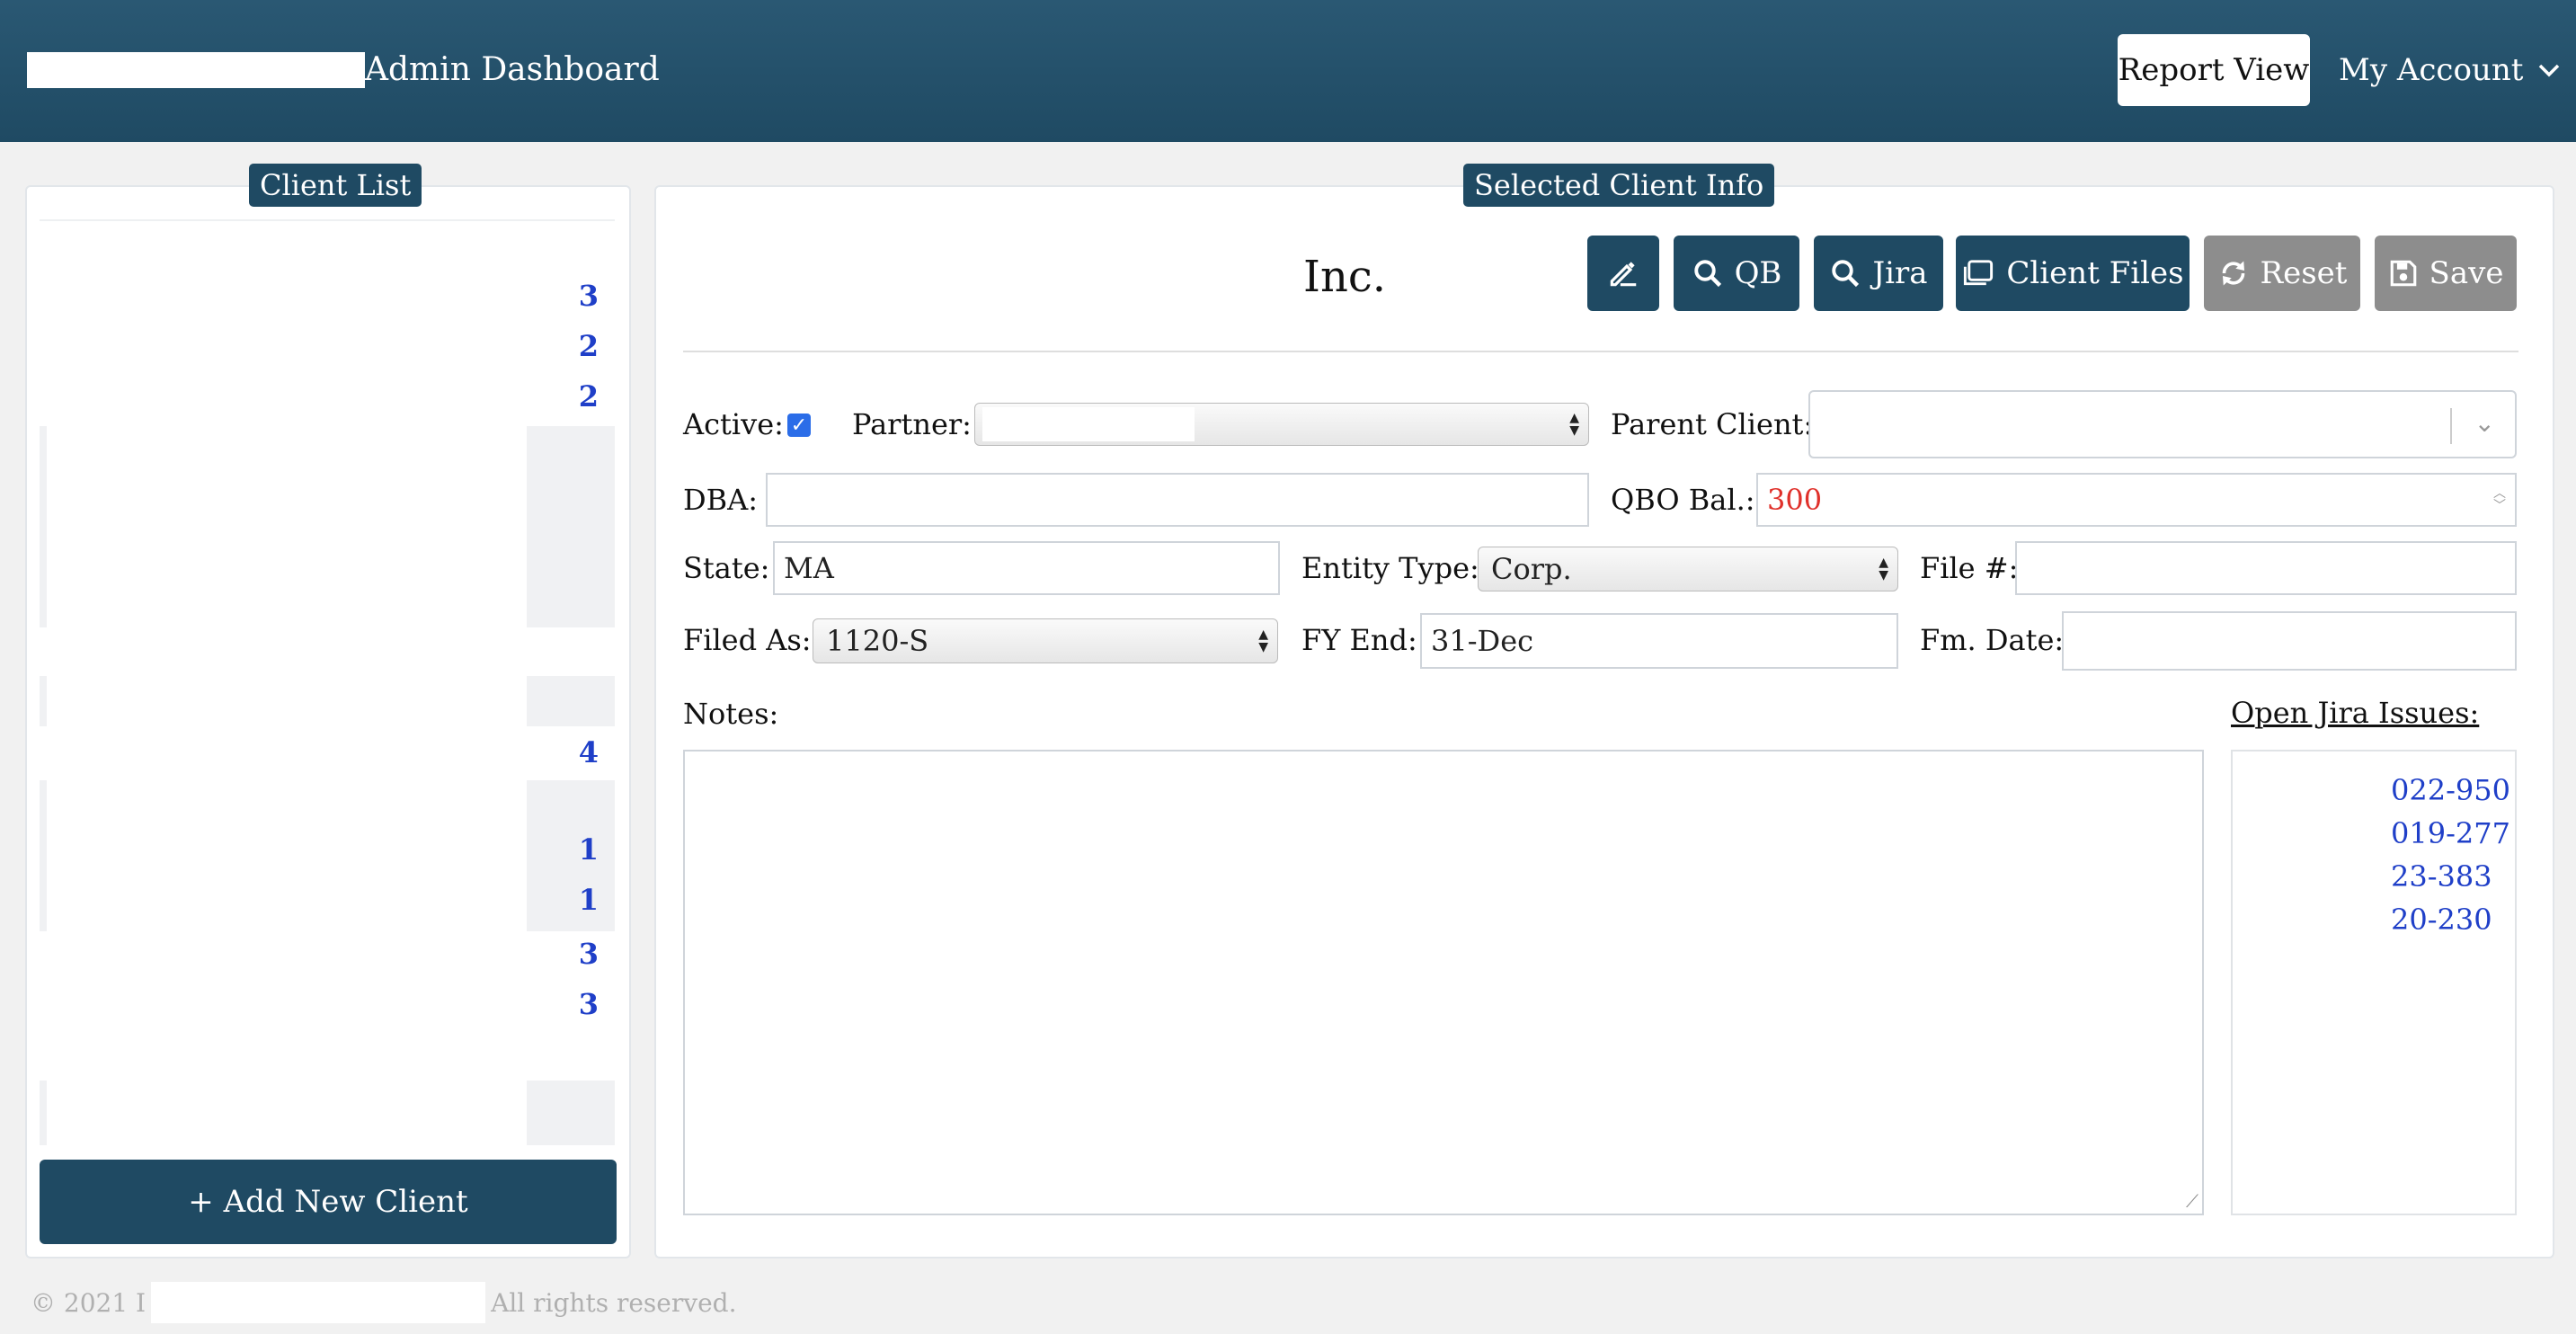  I want to click on partner-value-redacted, so click(1088, 424).